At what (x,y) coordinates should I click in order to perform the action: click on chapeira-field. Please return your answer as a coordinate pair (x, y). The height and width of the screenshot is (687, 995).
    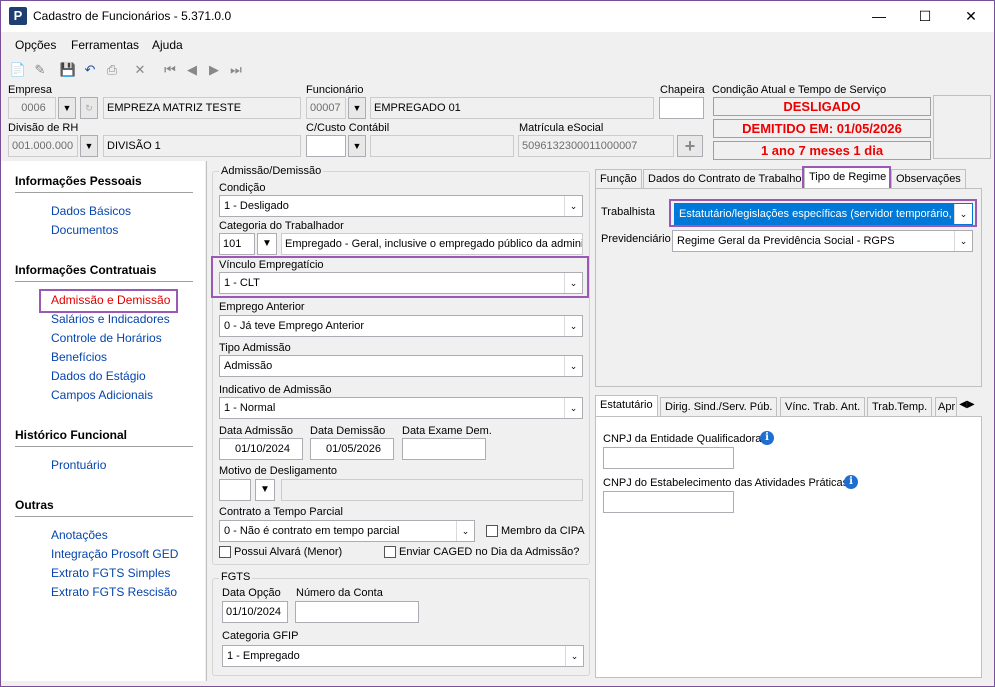
    Looking at the image, I should click on (681, 108).